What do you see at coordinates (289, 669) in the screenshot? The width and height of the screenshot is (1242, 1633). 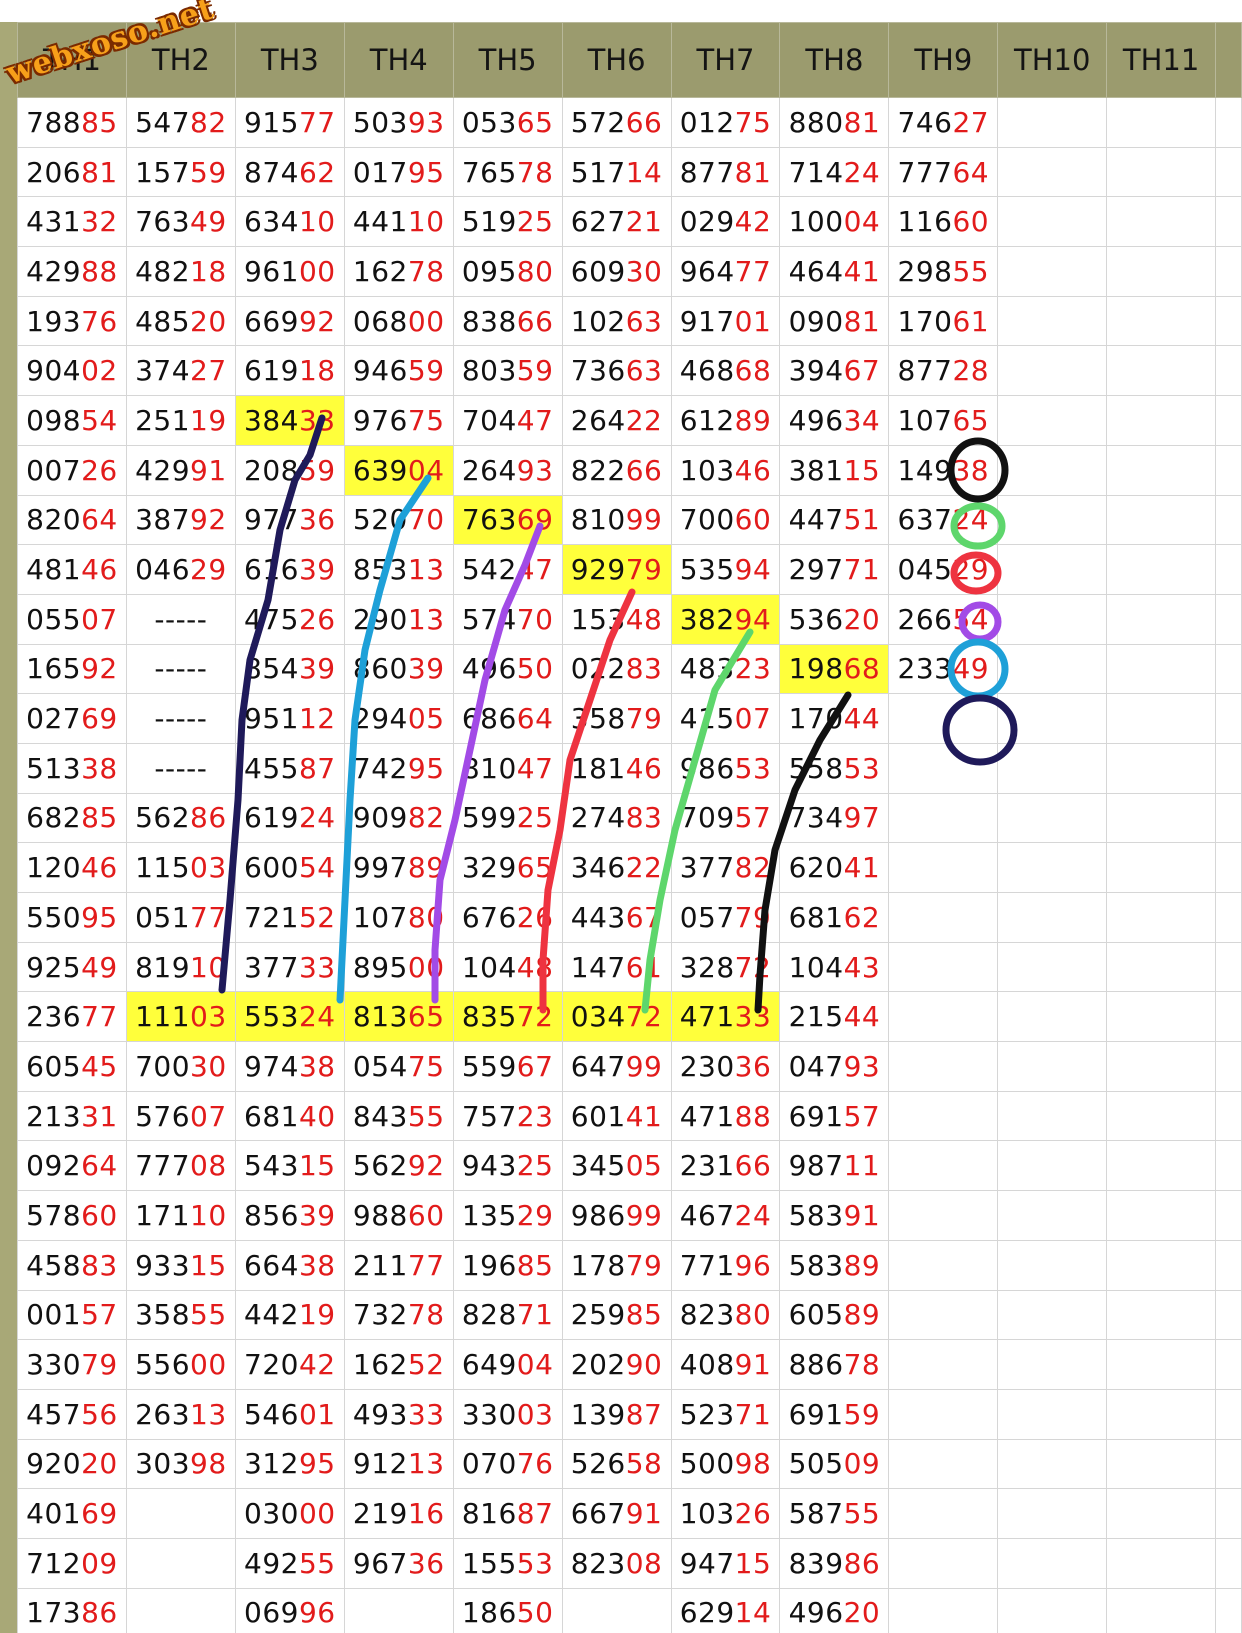 I see `table-cell: 85439` at bounding box center [289, 669].